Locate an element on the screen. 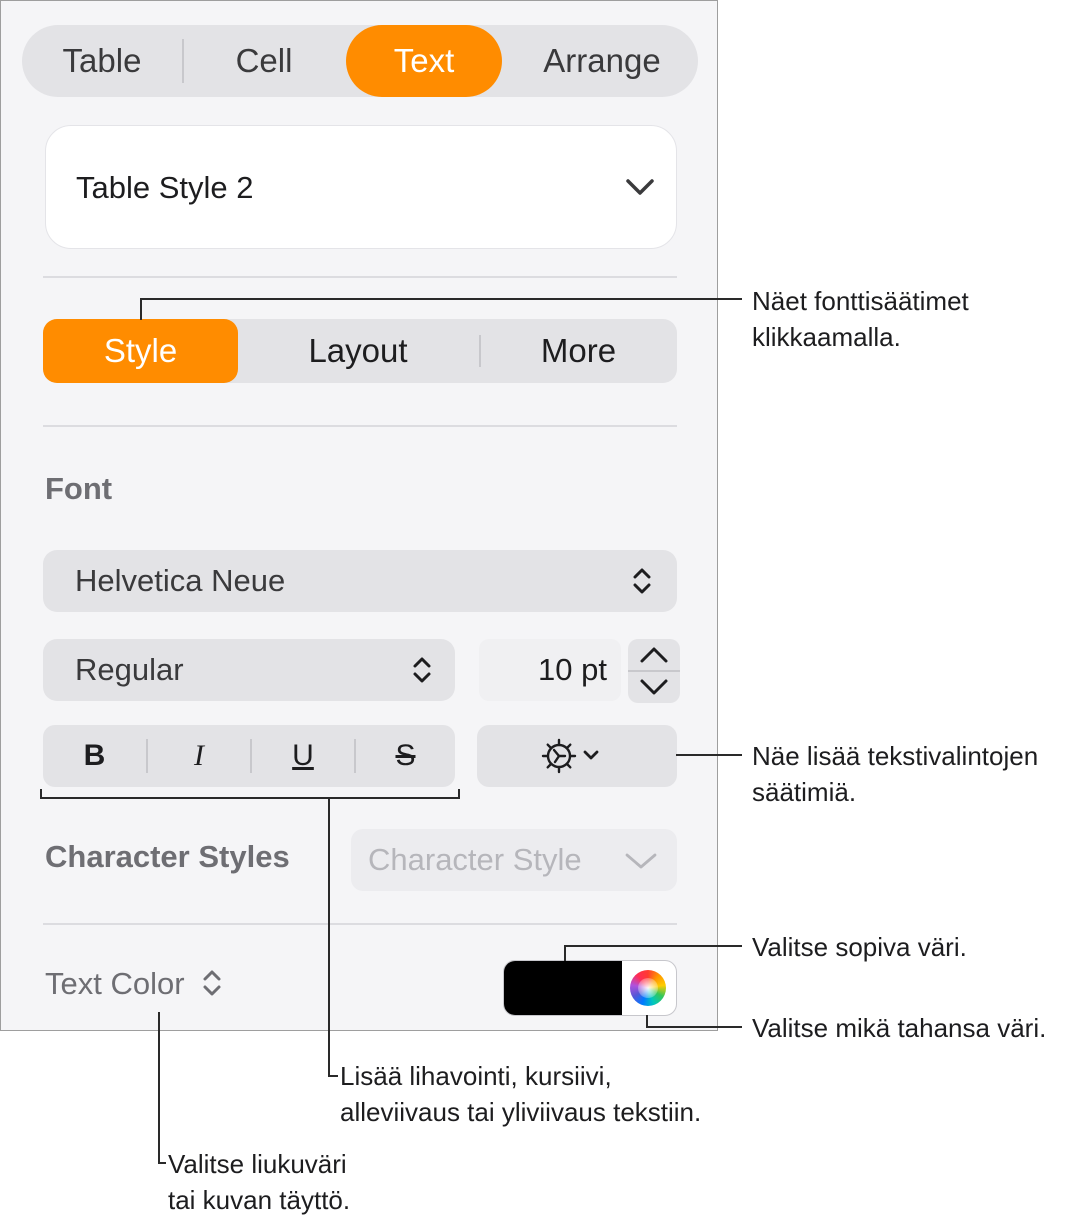 This screenshot has width=1085, height=1224. color-swatch is located at coordinates (563, 988).